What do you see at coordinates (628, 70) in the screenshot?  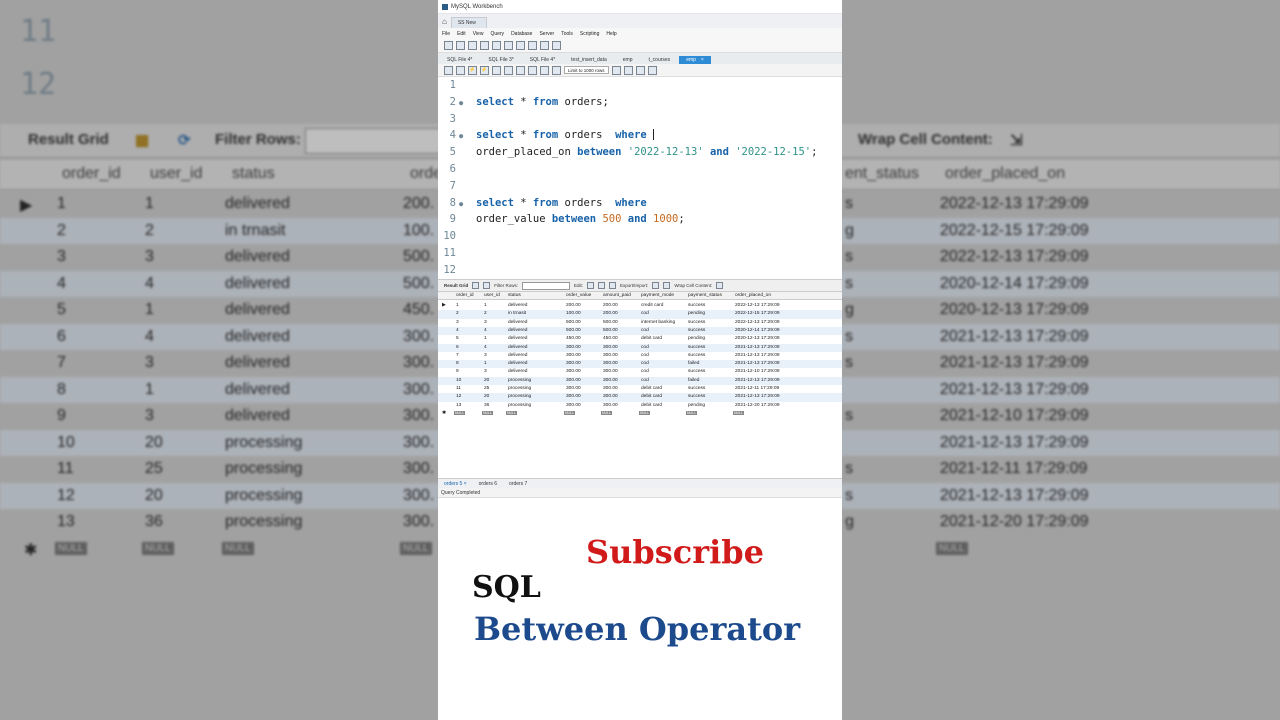 I see `find-icon` at bounding box center [628, 70].